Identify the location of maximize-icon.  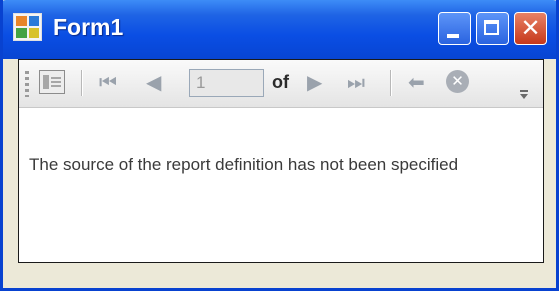
(491, 27).